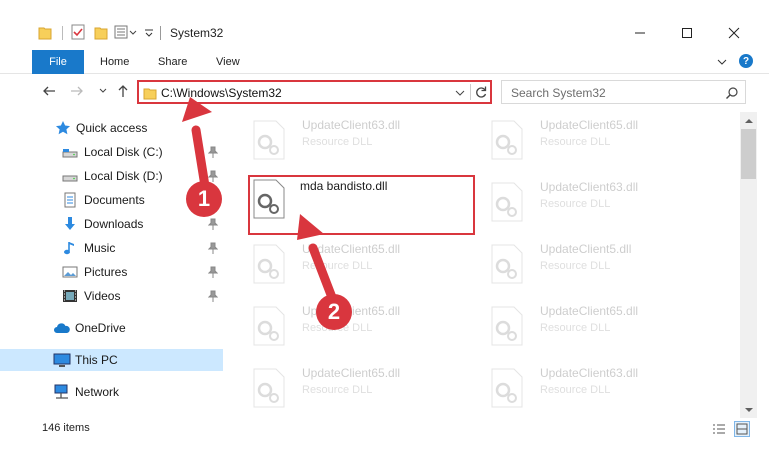 Image resolution: width=769 pixels, height=464 pixels. I want to click on sidebar-item-label: Quick access, so click(112, 128).